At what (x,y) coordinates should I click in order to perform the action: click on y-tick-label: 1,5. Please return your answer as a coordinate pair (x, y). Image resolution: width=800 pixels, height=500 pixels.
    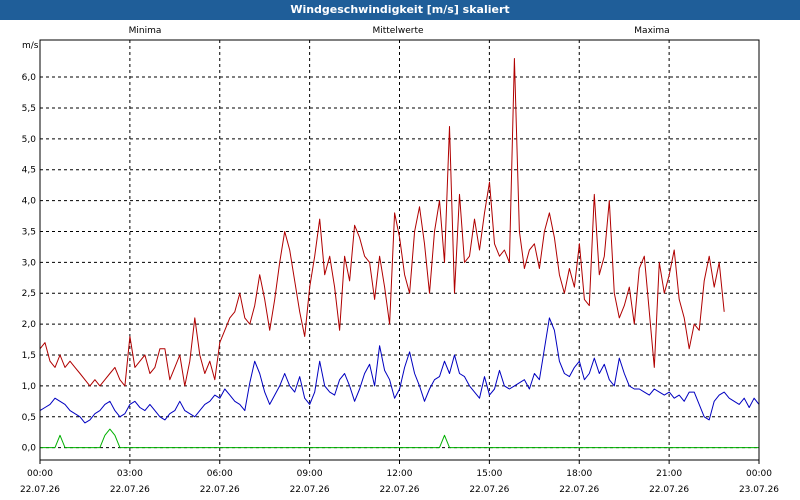
    Looking at the image, I should click on (29, 356).